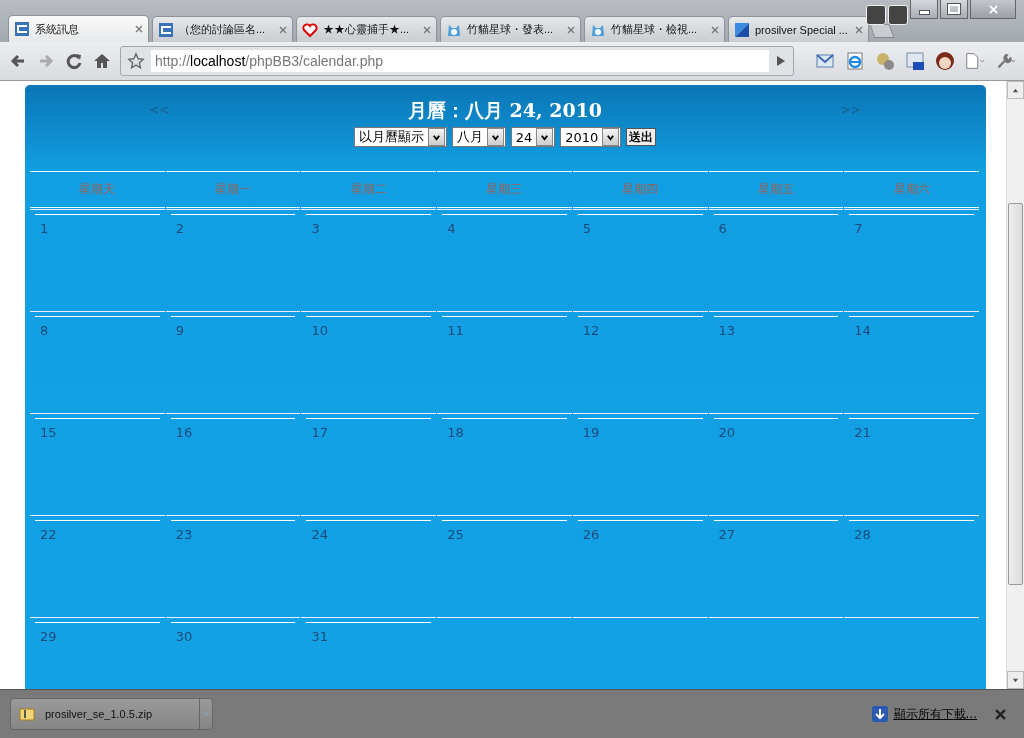 The height and width of the screenshot is (738, 1024). Describe the element at coordinates (179, 330) in the screenshot. I see `day-number: 9` at that location.